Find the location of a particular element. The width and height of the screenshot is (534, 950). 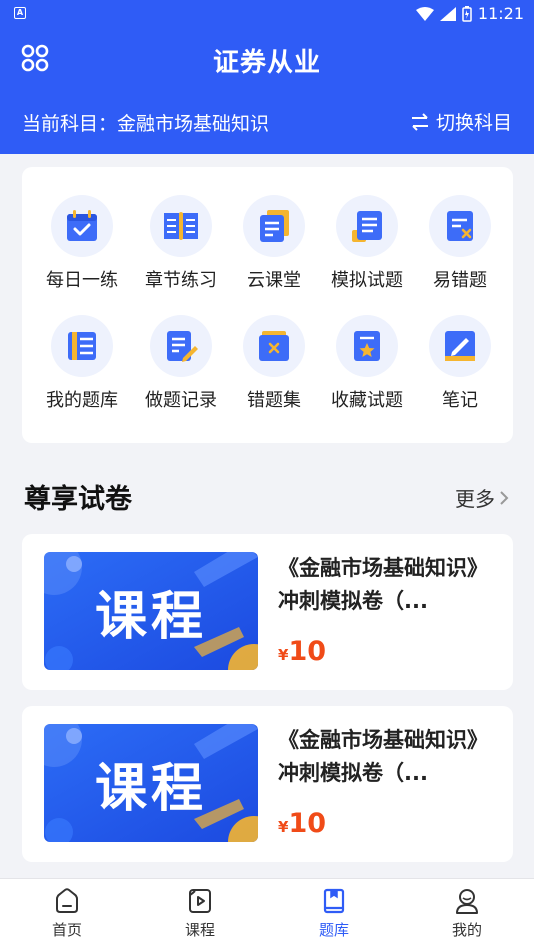

grid-item-my-bank: 我的题库 is located at coordinates (82, 370).